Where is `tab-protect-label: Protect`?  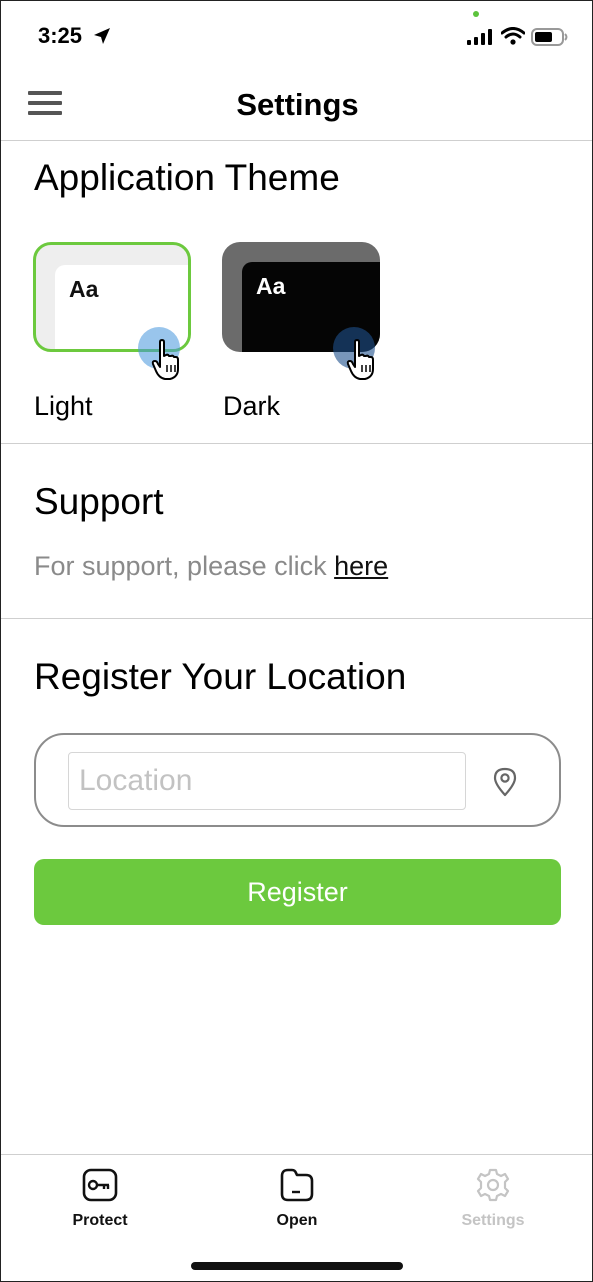
tab-protect-label: Protect is located at coordinates (100, 1220).